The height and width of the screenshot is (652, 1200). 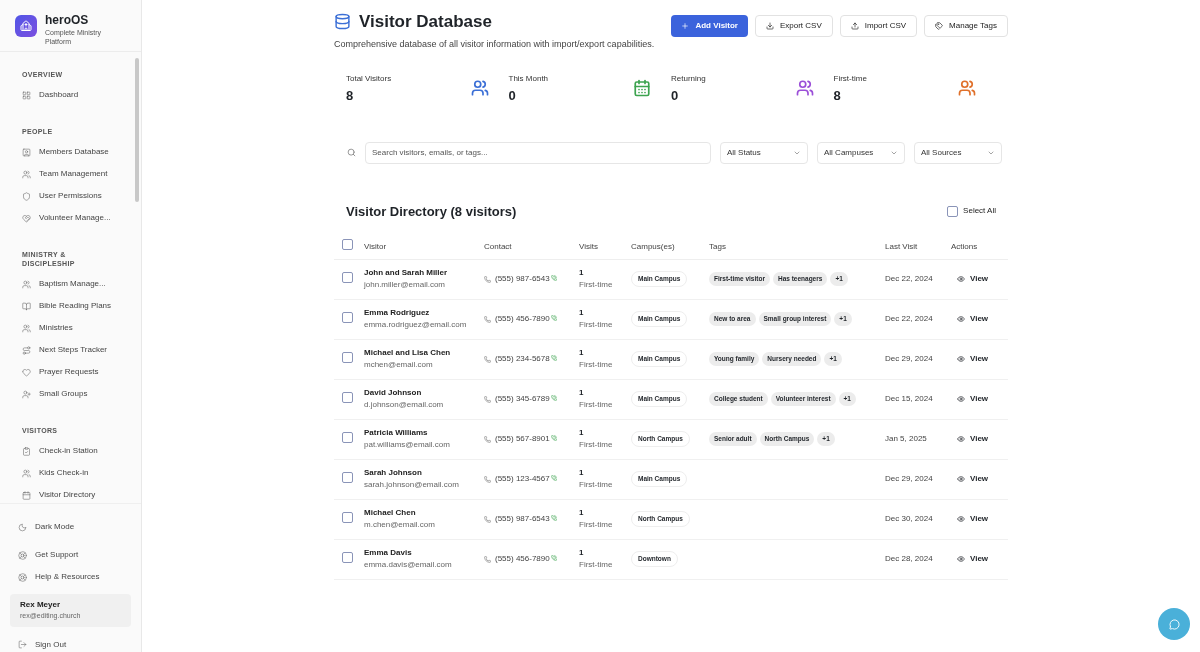 What do you see at coordinates (522, 479) in the screenshot?
I see `phone-number: (555) 123-4567` at bounding box center [522, 479].